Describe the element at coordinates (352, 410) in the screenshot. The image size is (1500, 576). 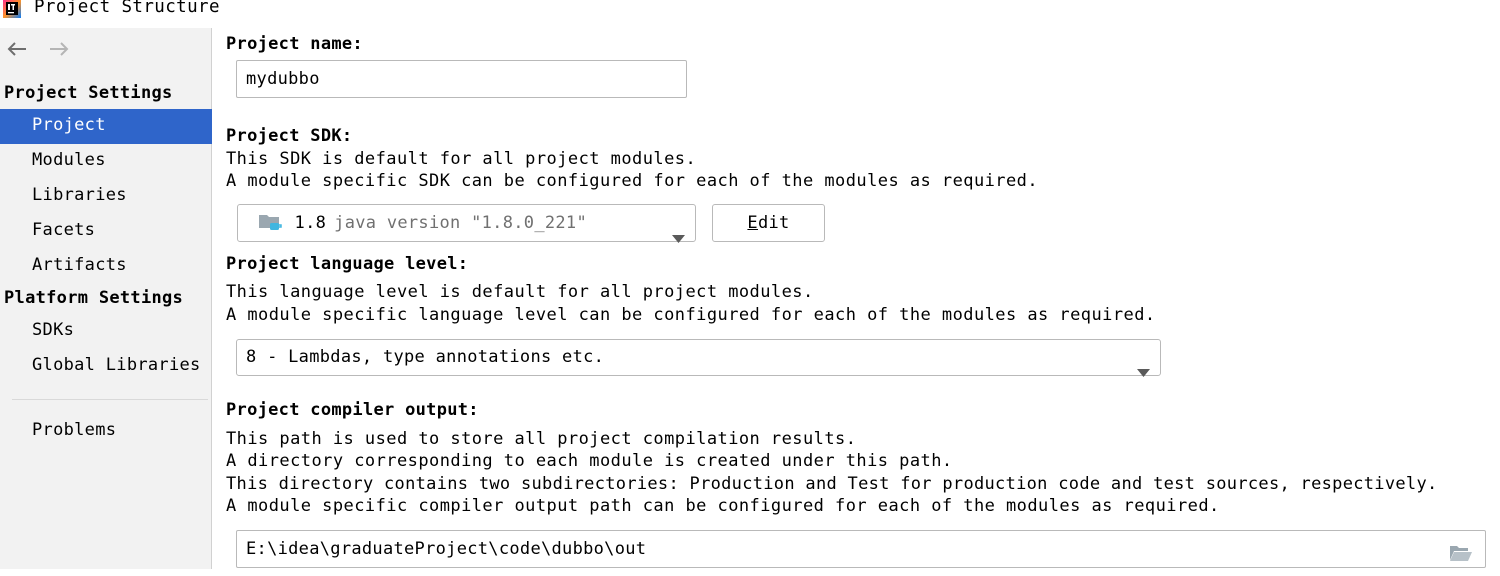
I see `compiler-output-label: Project compiler output:` at that location.